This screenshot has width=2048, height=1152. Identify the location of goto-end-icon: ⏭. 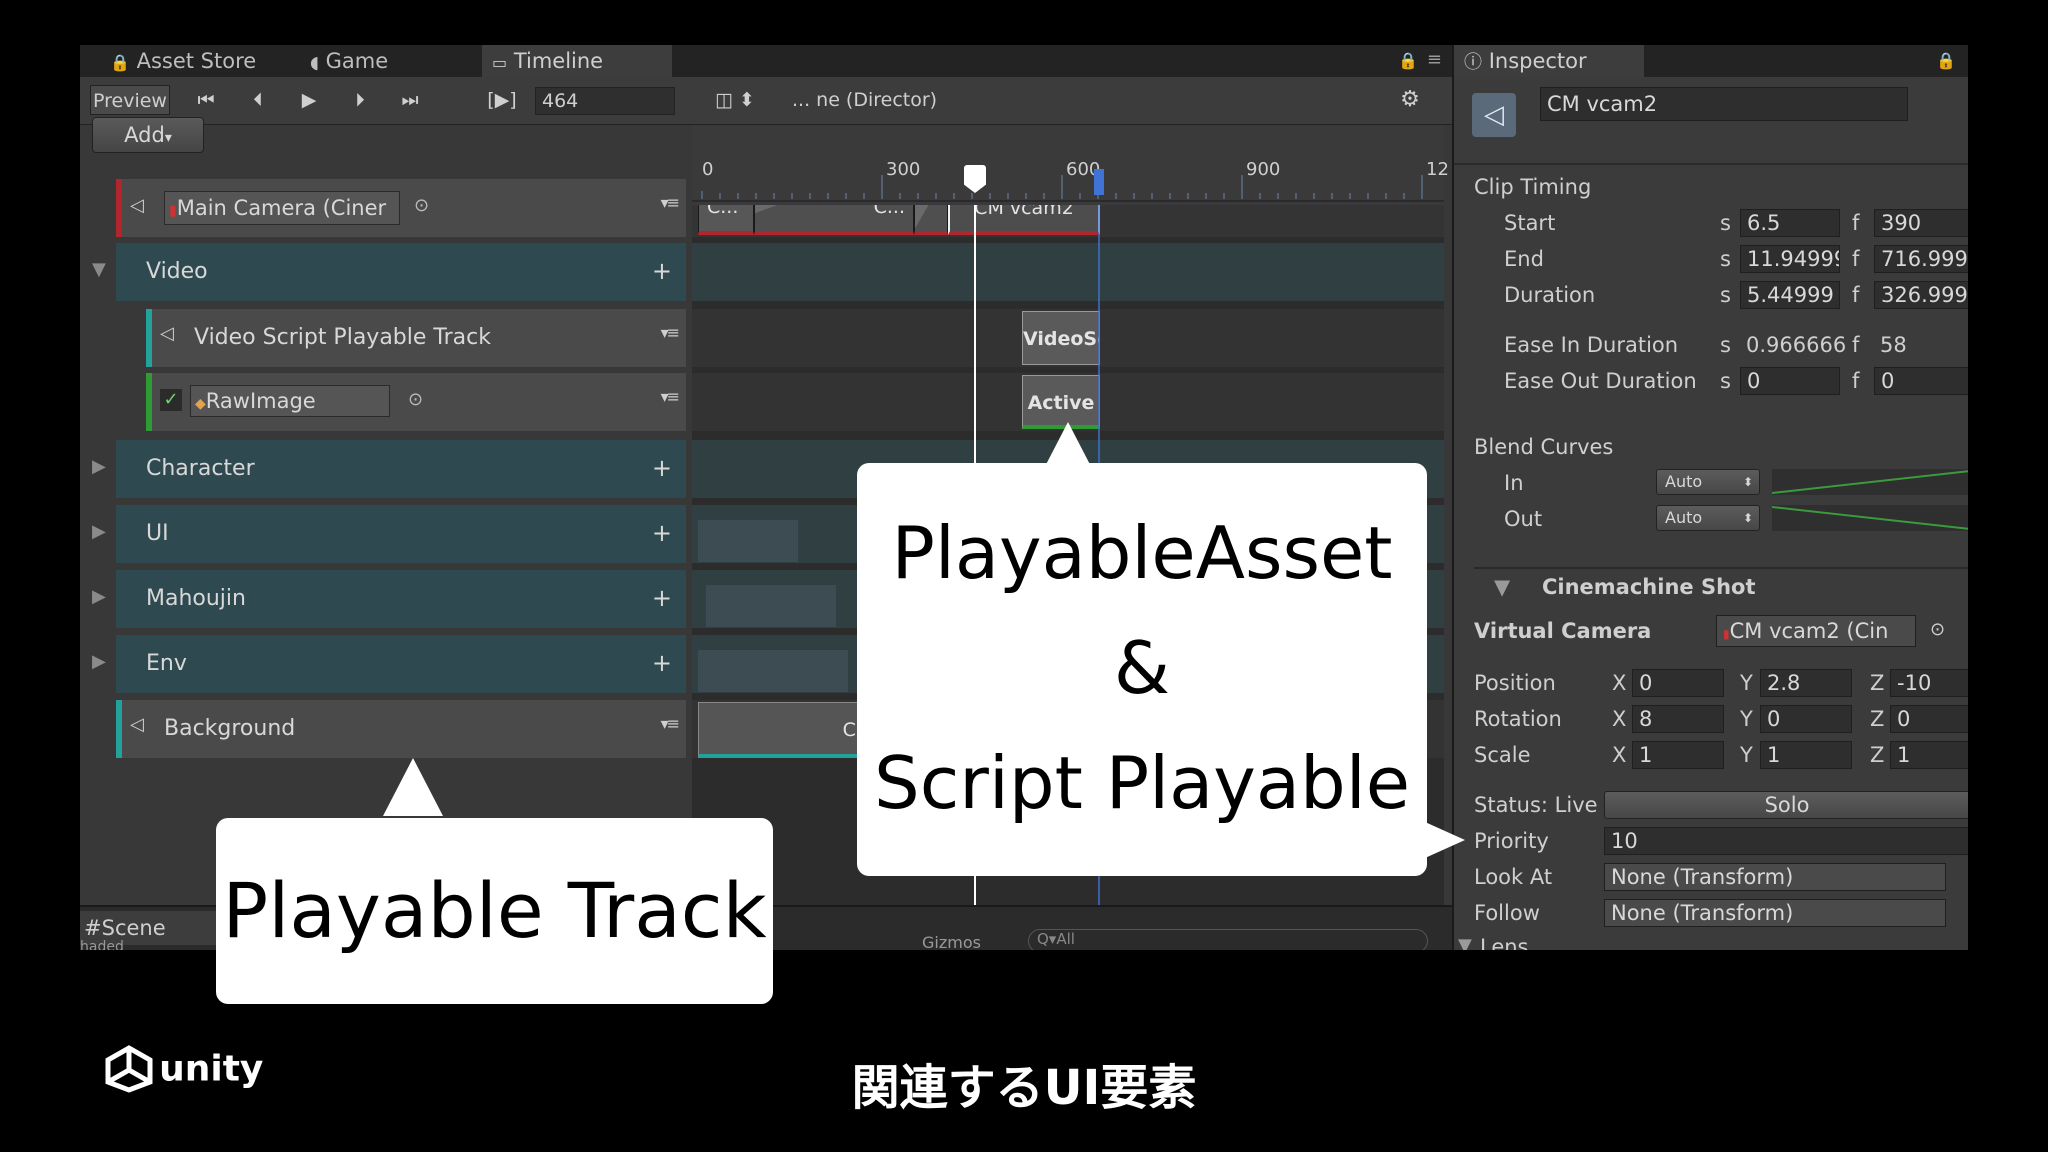
(410, 100).